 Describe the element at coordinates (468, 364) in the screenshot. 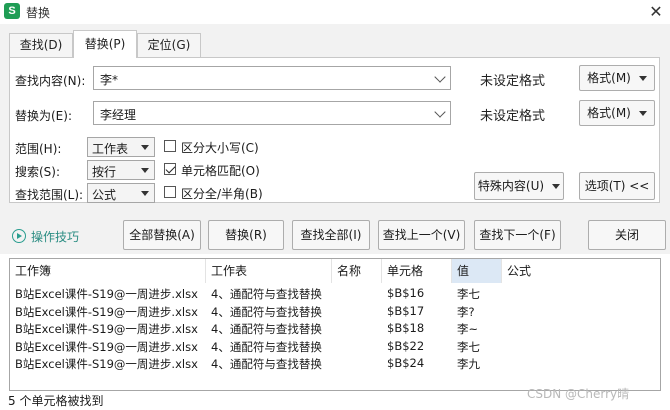

I see `cell-value: 李九` at that location.